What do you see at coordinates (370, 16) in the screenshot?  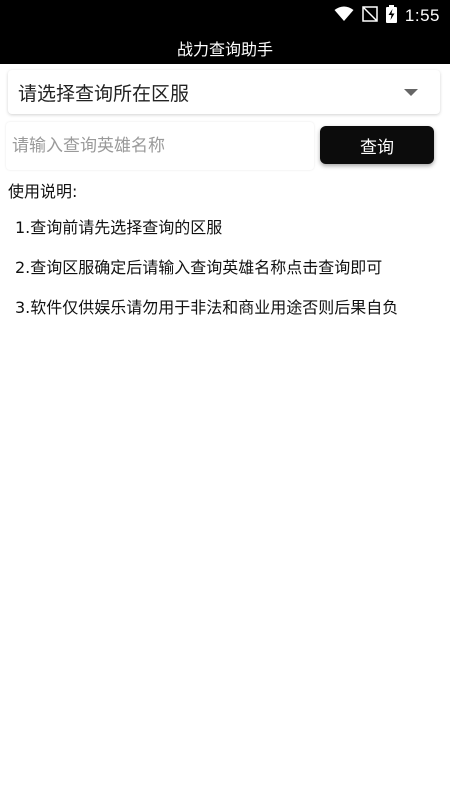 I see `no-signal-icon` at bounding box center [370, 16].